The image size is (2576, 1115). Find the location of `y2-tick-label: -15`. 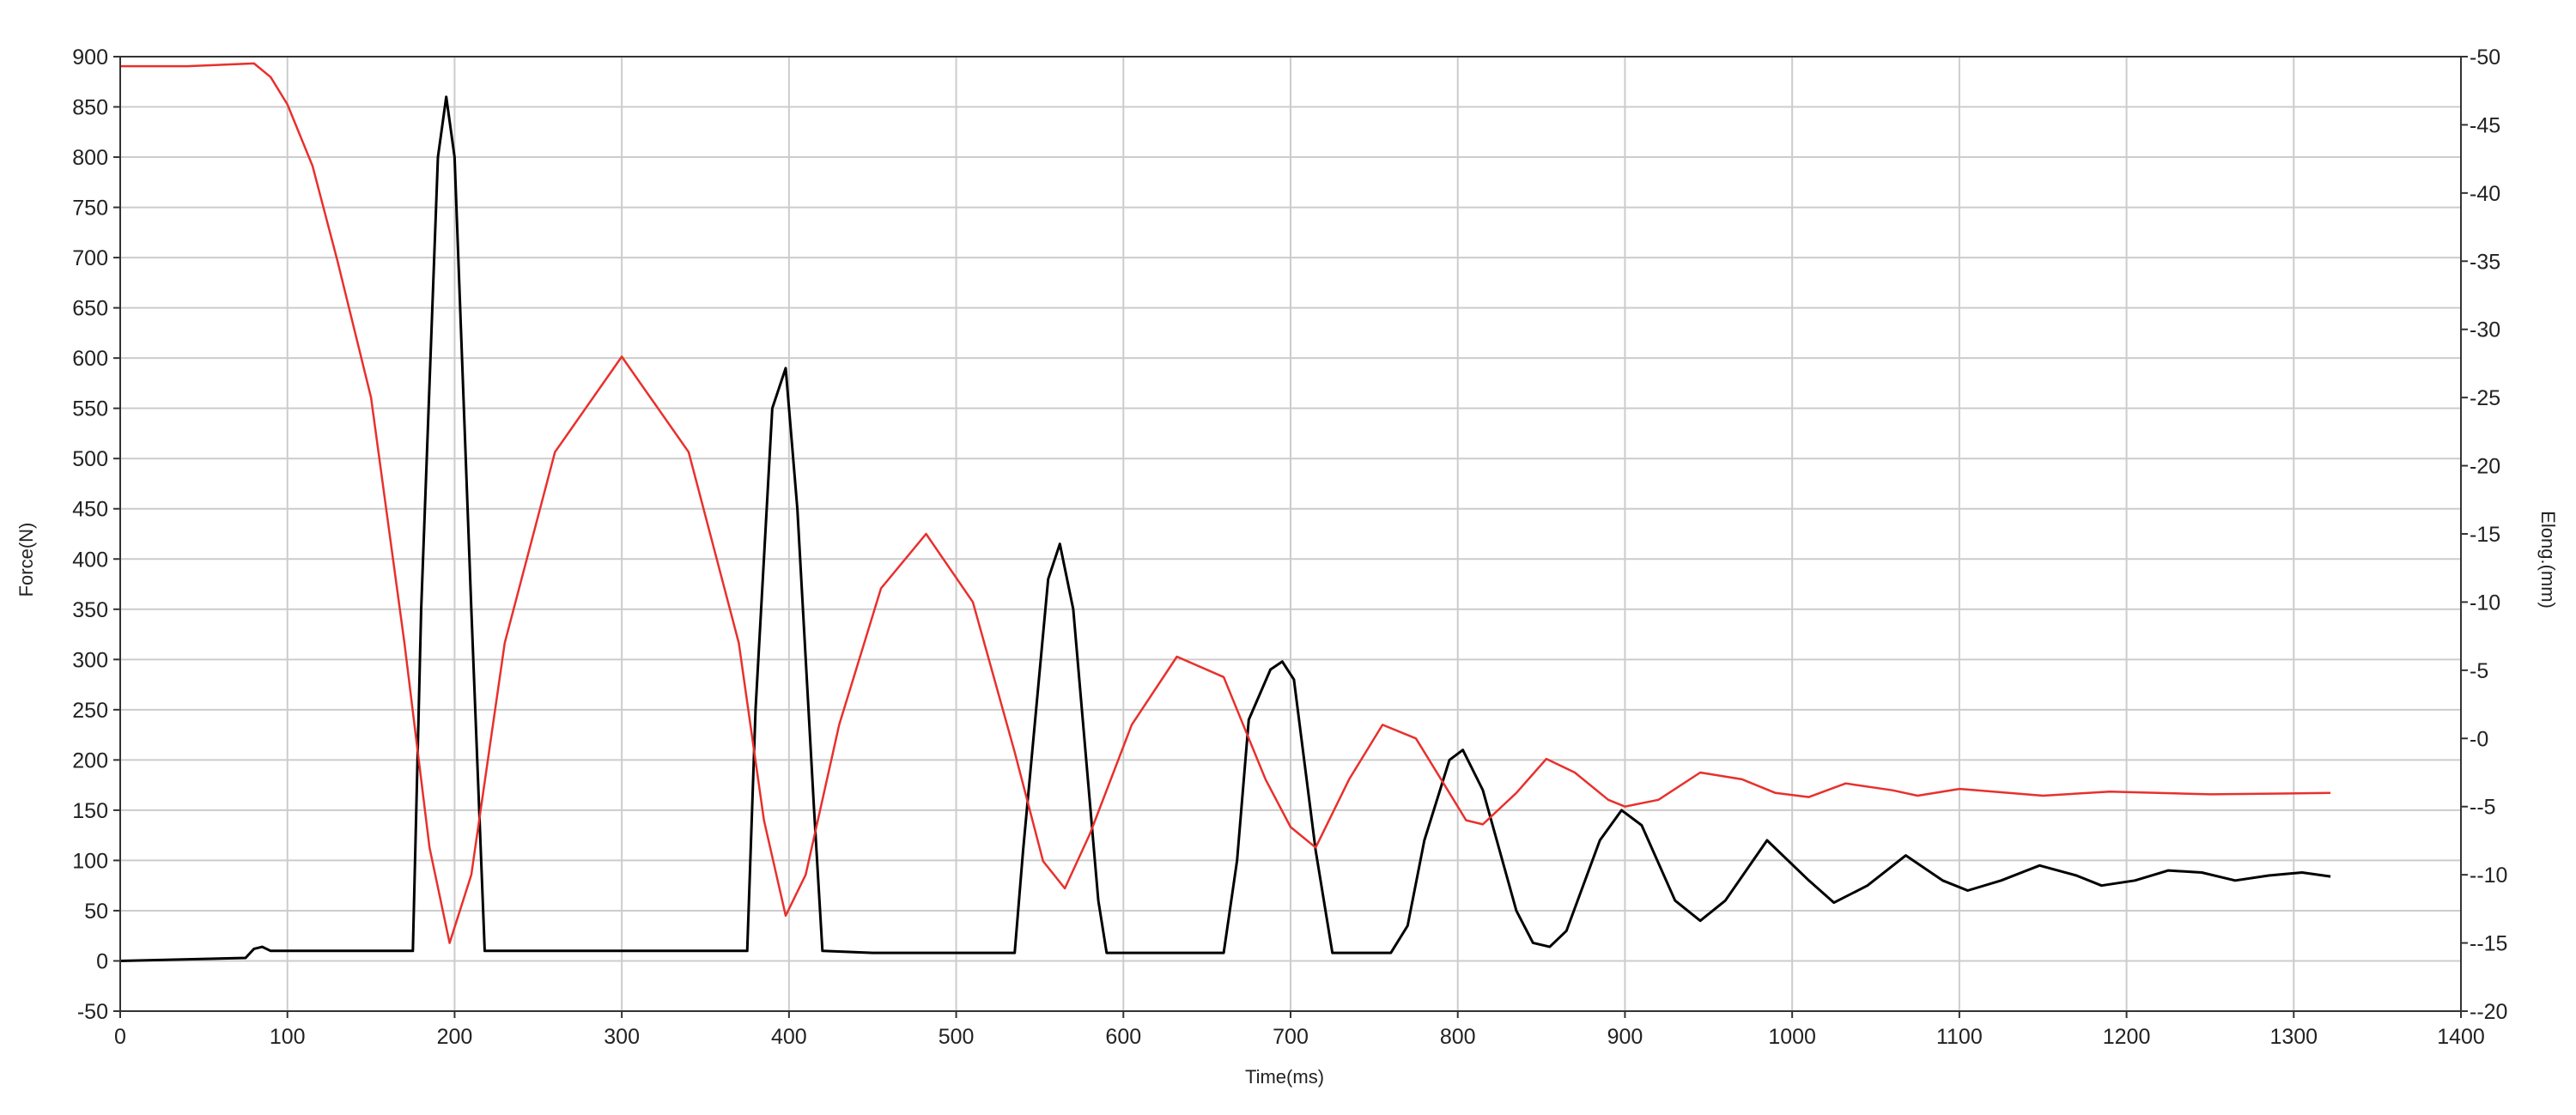

y2-tick-label: -15 is located at coordinates (2485, 535).